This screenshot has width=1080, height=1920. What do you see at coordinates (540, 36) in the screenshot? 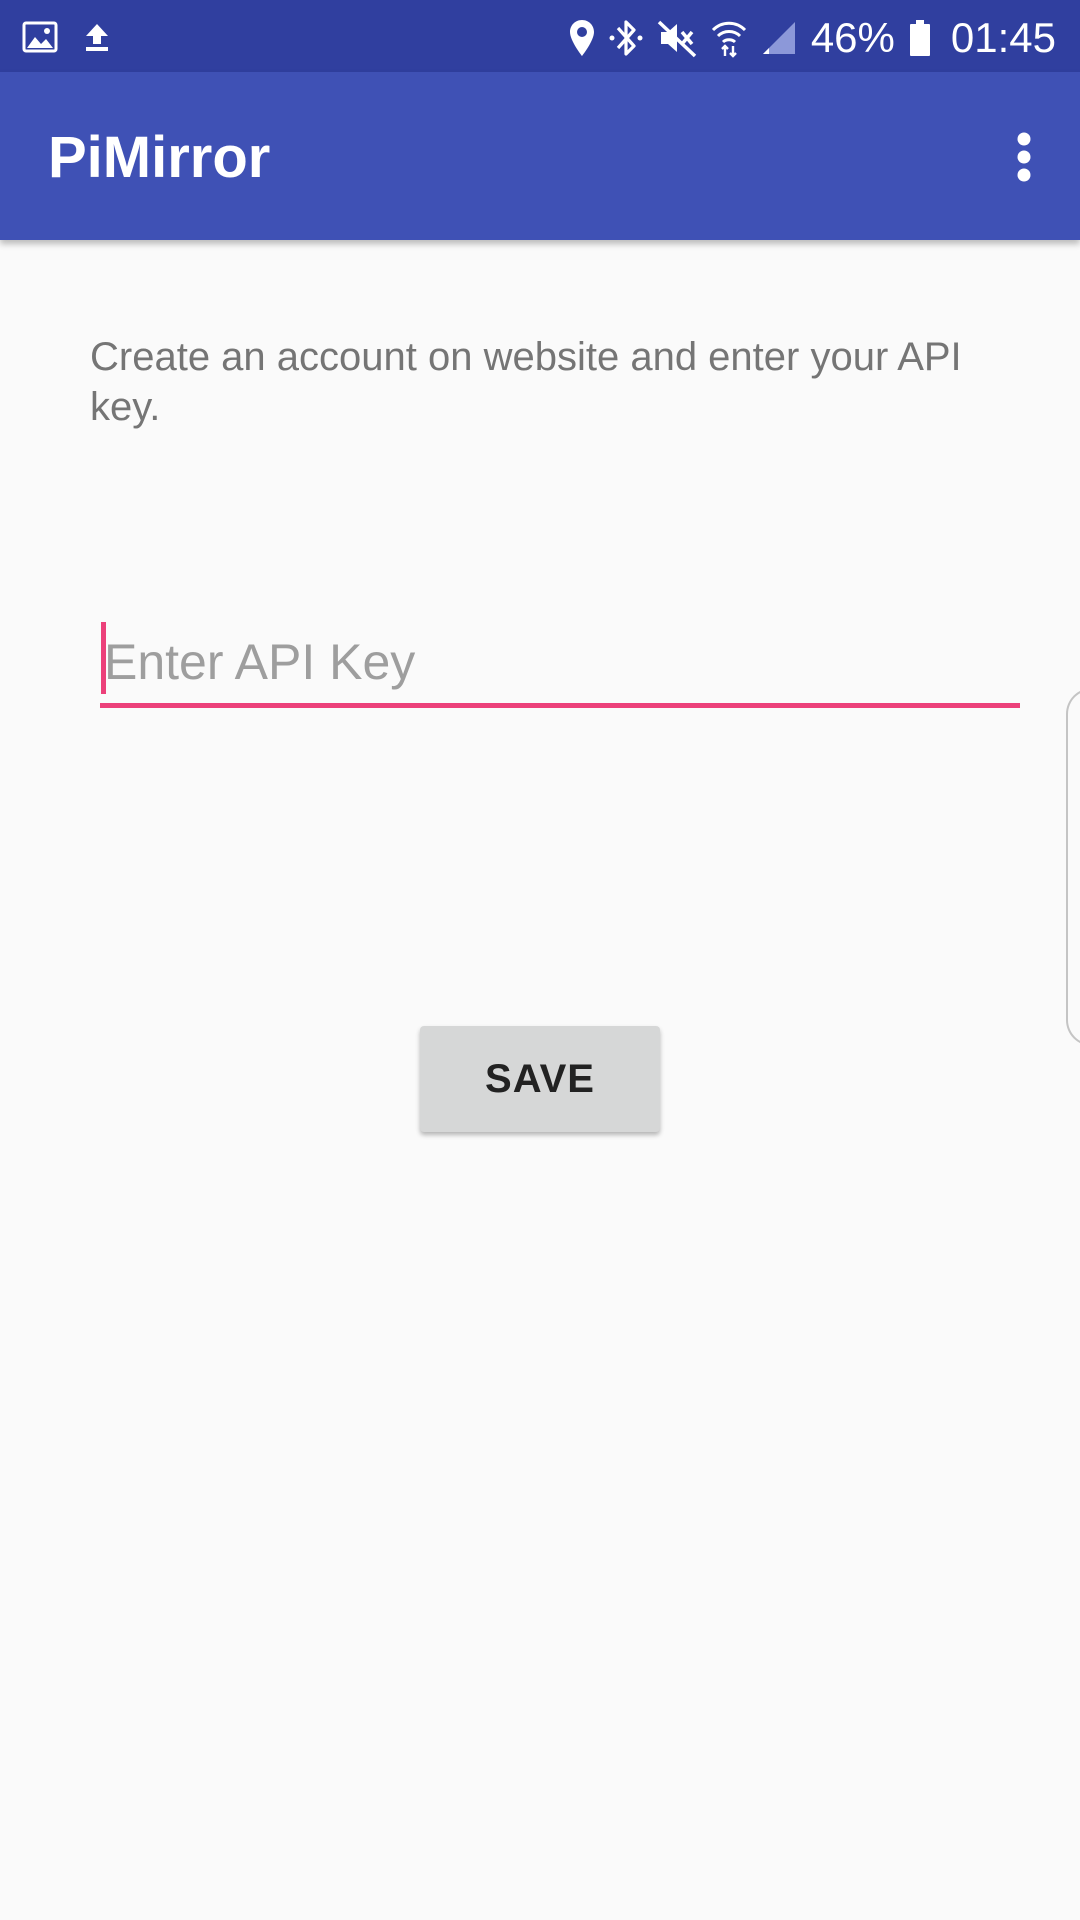
I see `status-bar: 46% 01:45` at bounding box center [540, 36].